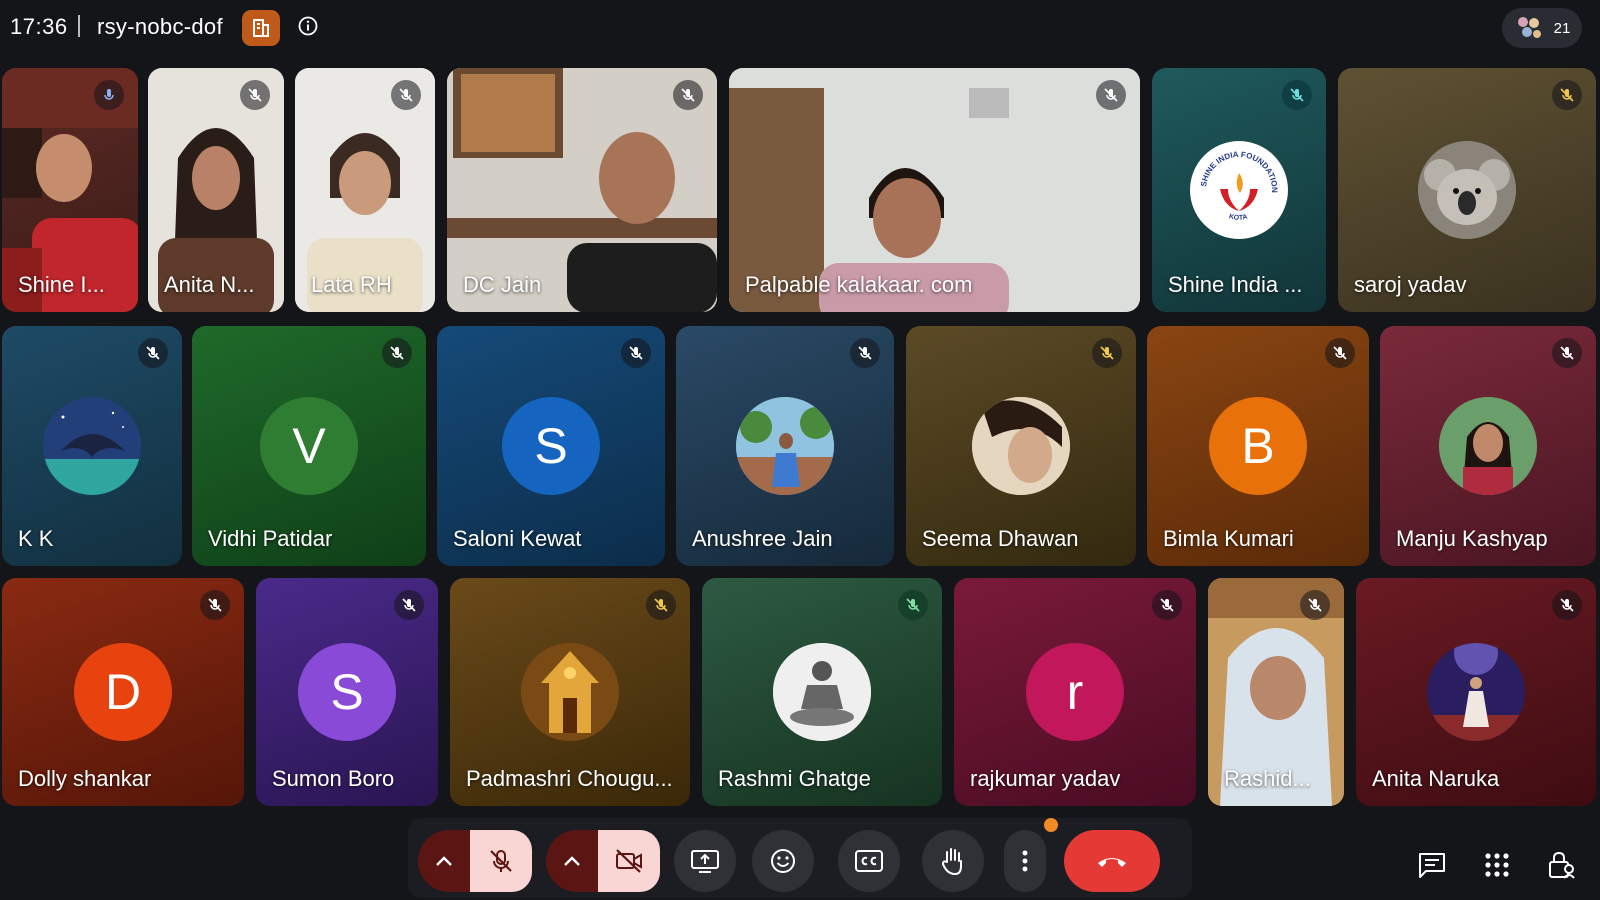  What do you see at coordinates (85, 778) in the screenshot?
I see `participant-name: Dolly shankar` at bounding box center [85, 778].